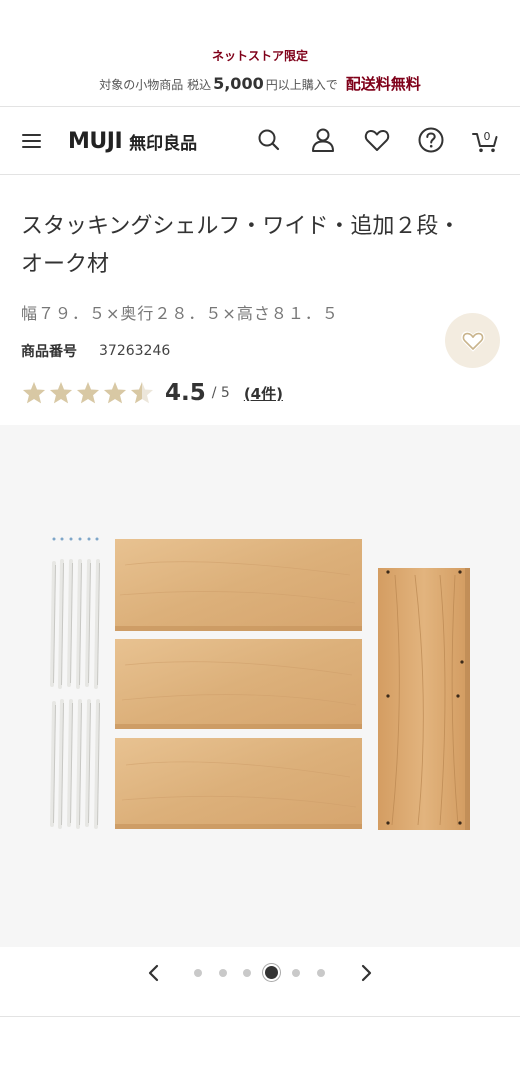 The width and height of the screenshot is (520, 1080). What do you see at coordinates (155, 85) in the screenshot?
I see `promo-line-prefix: 対象の小物商品 税込` at bounding box center [155, 85].